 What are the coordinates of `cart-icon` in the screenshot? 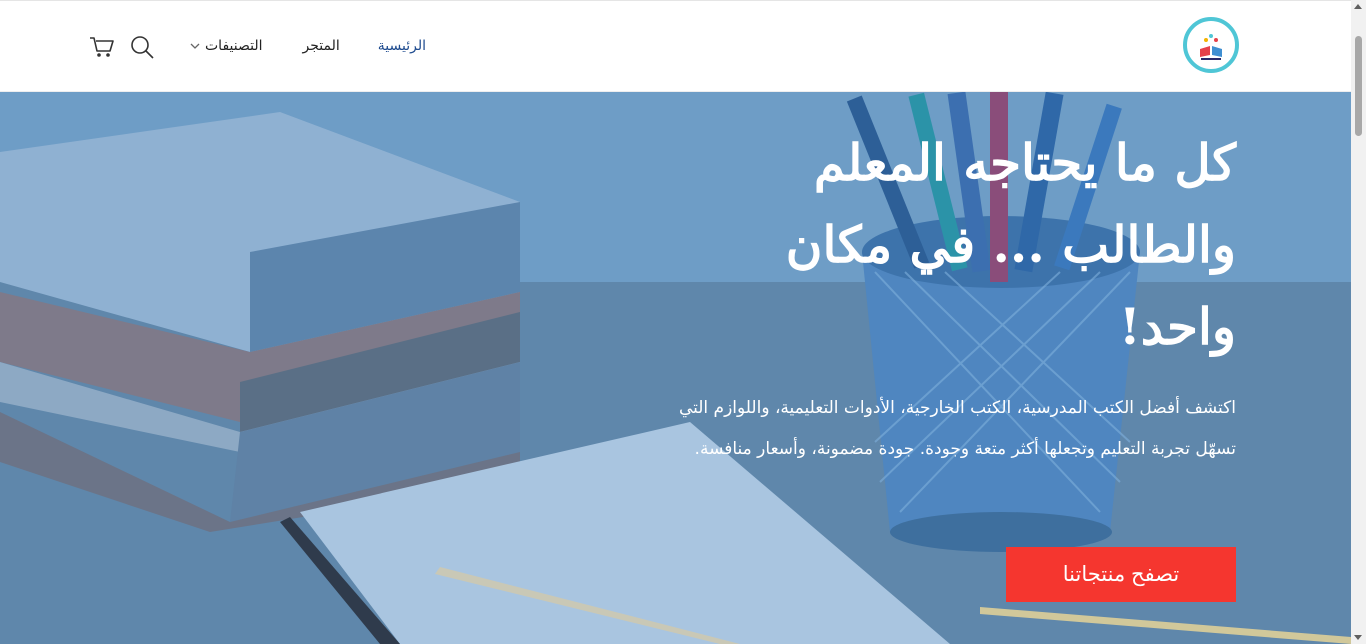 It's located at (102, 47).